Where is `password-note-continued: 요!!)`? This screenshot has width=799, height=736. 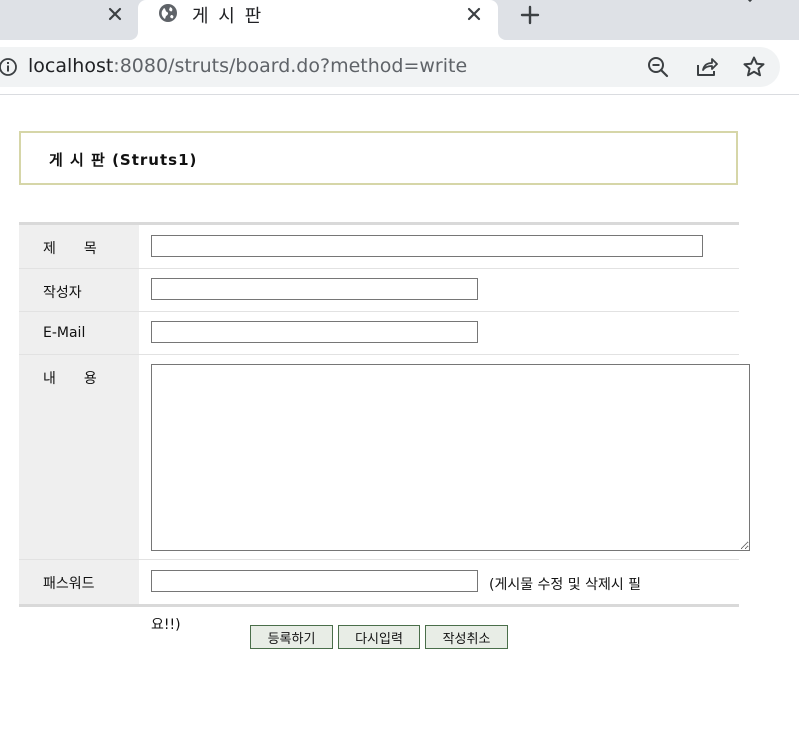
password-note-continued: 요!!) is located at coordinates (166, 625).